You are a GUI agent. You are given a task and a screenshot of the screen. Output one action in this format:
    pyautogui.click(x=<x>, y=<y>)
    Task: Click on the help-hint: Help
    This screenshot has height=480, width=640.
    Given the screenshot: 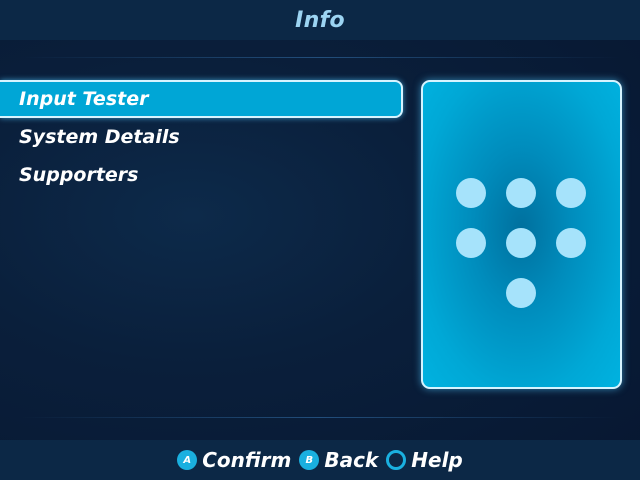 What is the action you would take?
    pyautogui.click(x=424, y=460)
    